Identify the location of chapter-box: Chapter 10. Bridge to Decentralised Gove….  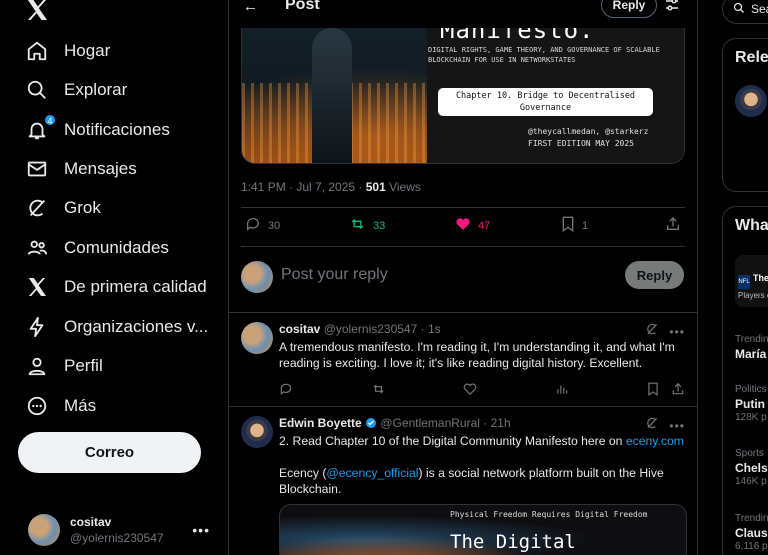
(545, 102).